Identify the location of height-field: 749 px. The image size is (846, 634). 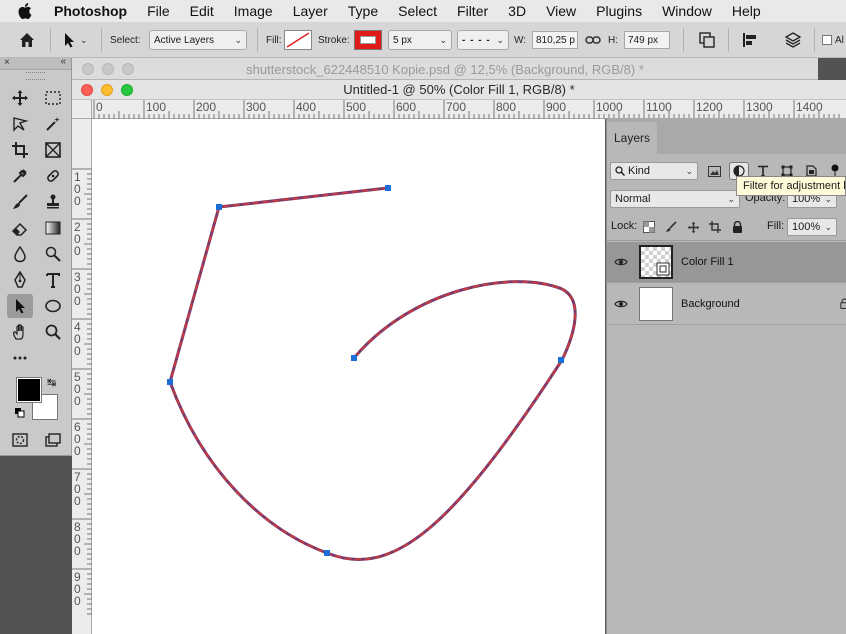
(647, 40).